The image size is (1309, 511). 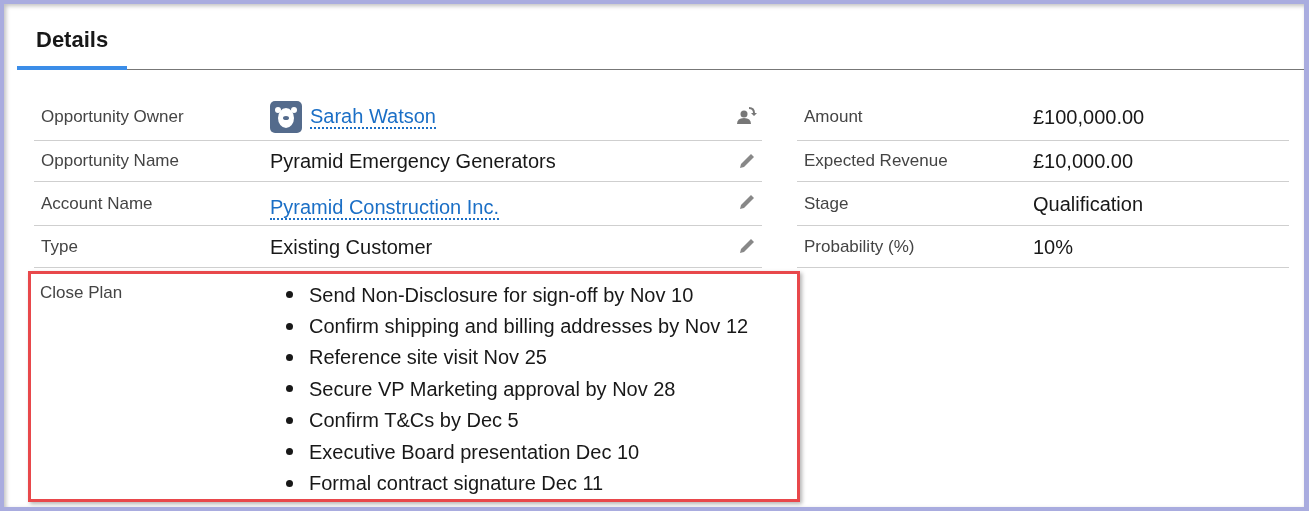 What do you see at coordinates (474, 452) in the screenshot?
I see `plan-item: Executive Board presentation Dec 10` at bounding box center [474, 452].